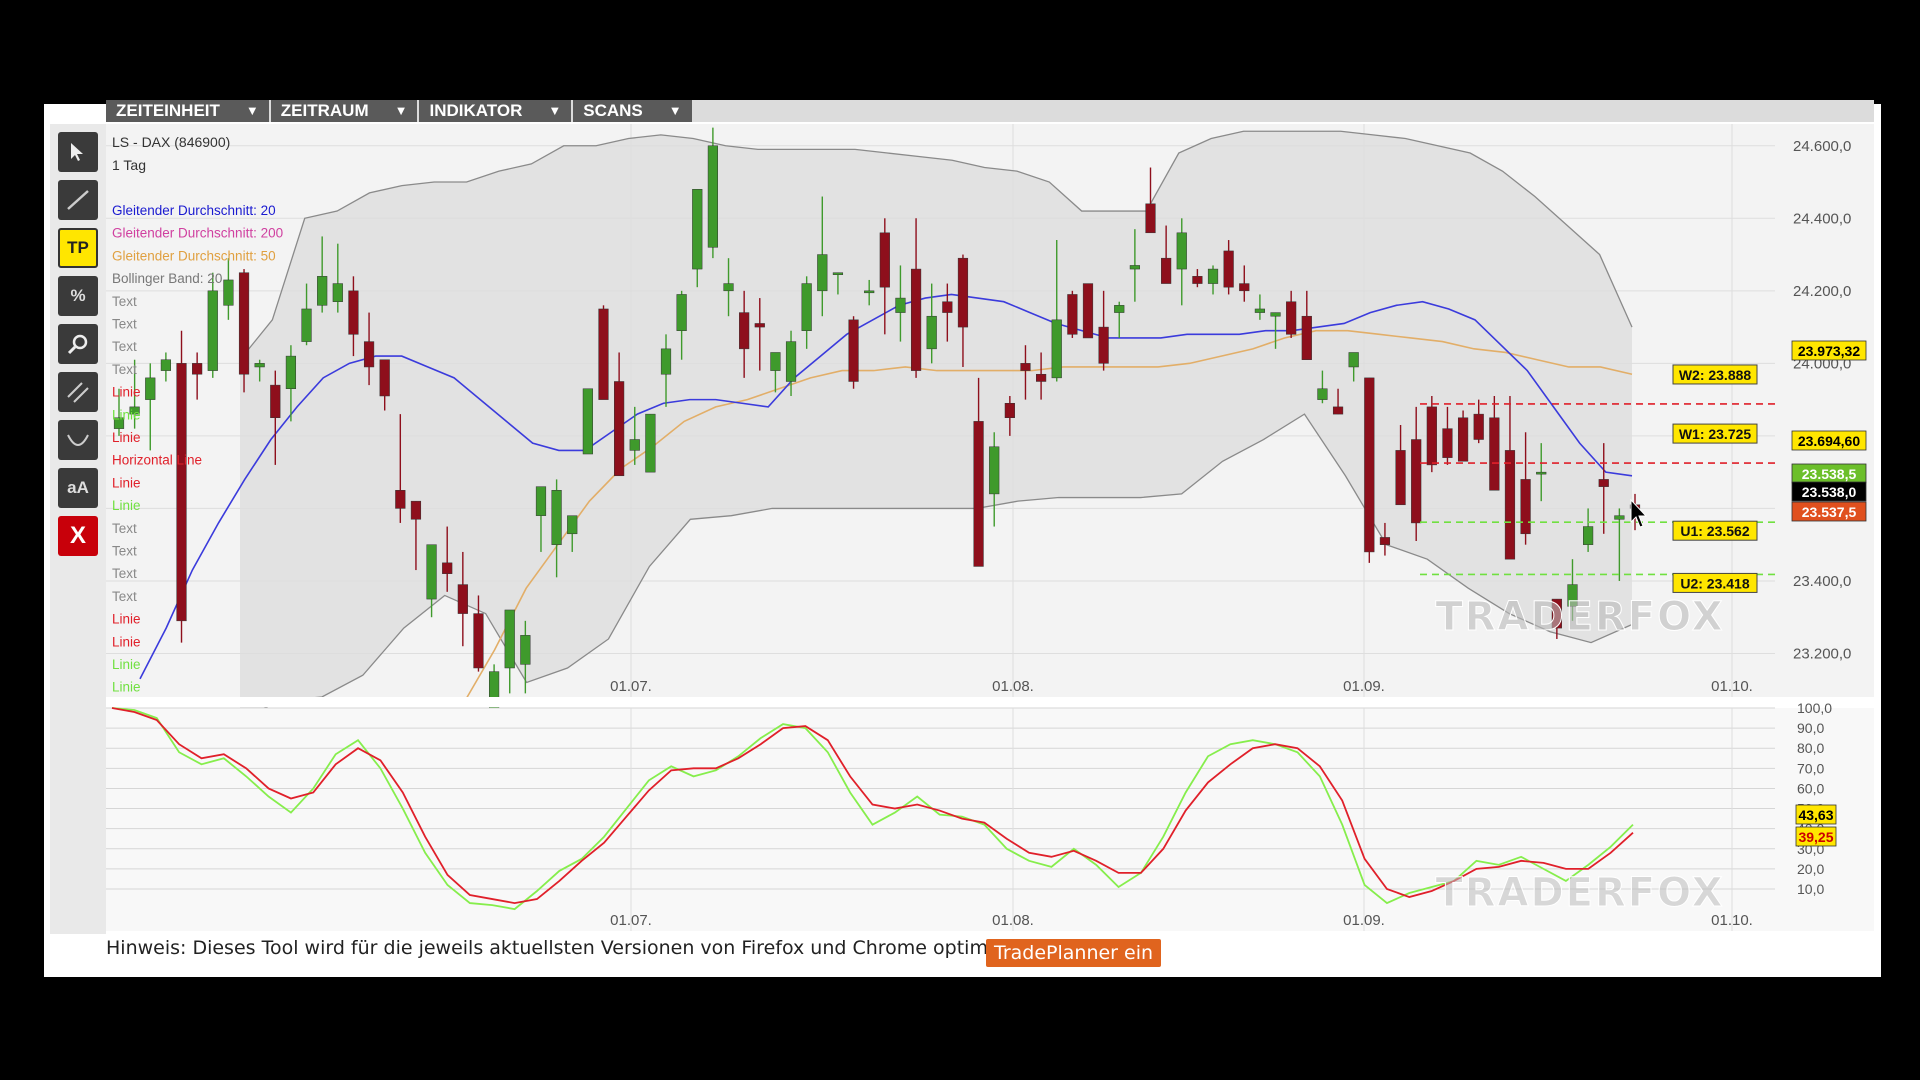  Describe the element at coordinates (157, 460) in the screenshot. I see `legend-entry: Horizontal Line` at that location.